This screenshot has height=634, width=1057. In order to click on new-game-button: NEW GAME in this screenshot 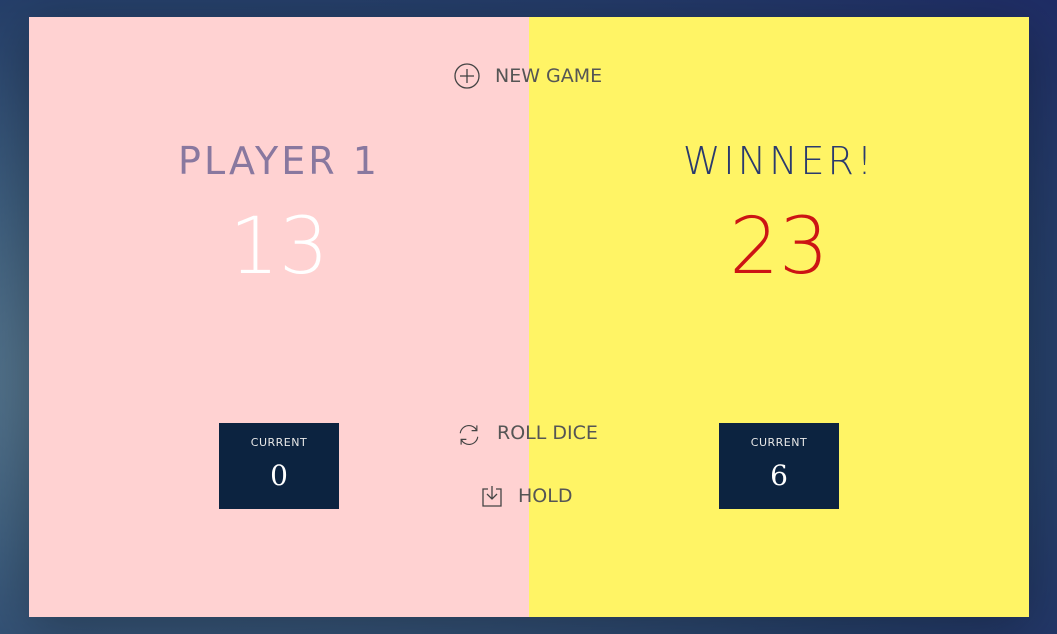, I will do `click(527, 76)`.